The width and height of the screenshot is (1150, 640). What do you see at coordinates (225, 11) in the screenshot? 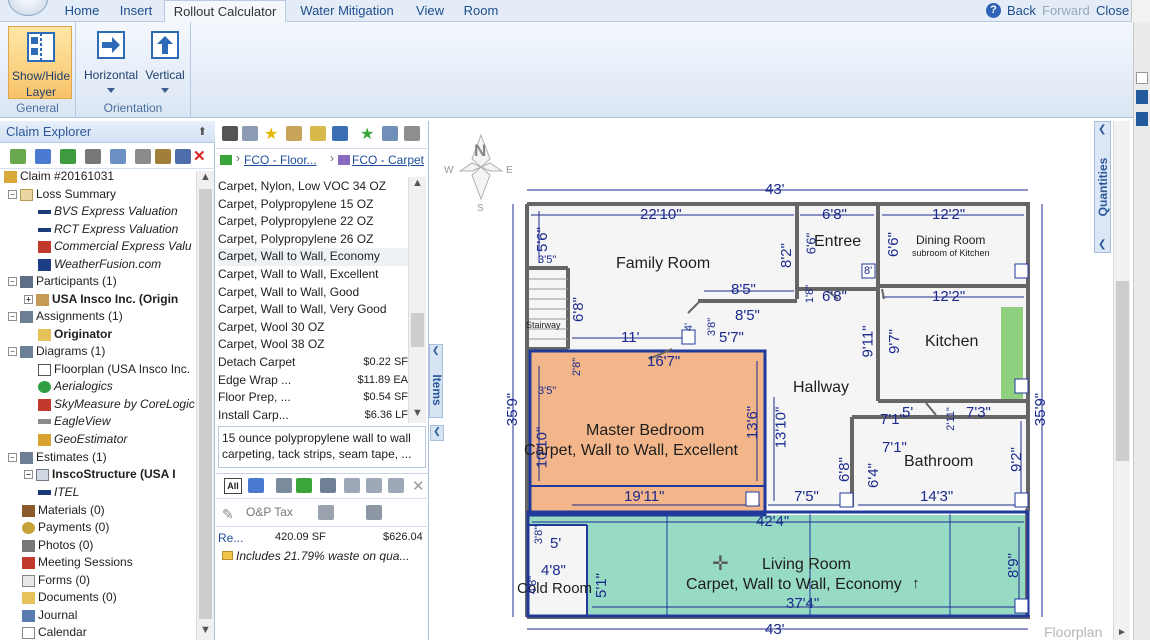
I see `tab-rollout-calculator: Rollout Calculator` at bounding box center [225, 11].